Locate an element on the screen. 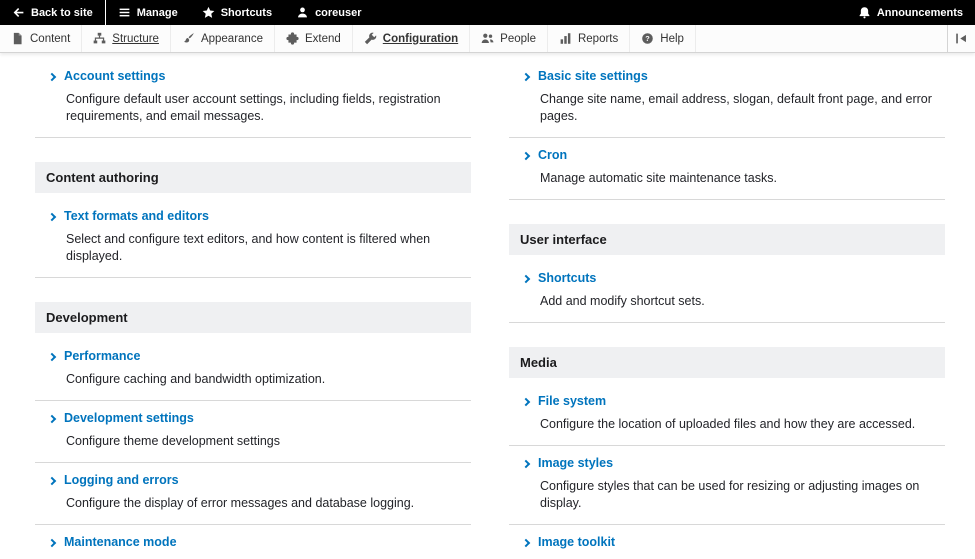 The height and width of the screenshot is (559, 975). tab-configuration-label: Configuration is located at coordinates (420, 38).